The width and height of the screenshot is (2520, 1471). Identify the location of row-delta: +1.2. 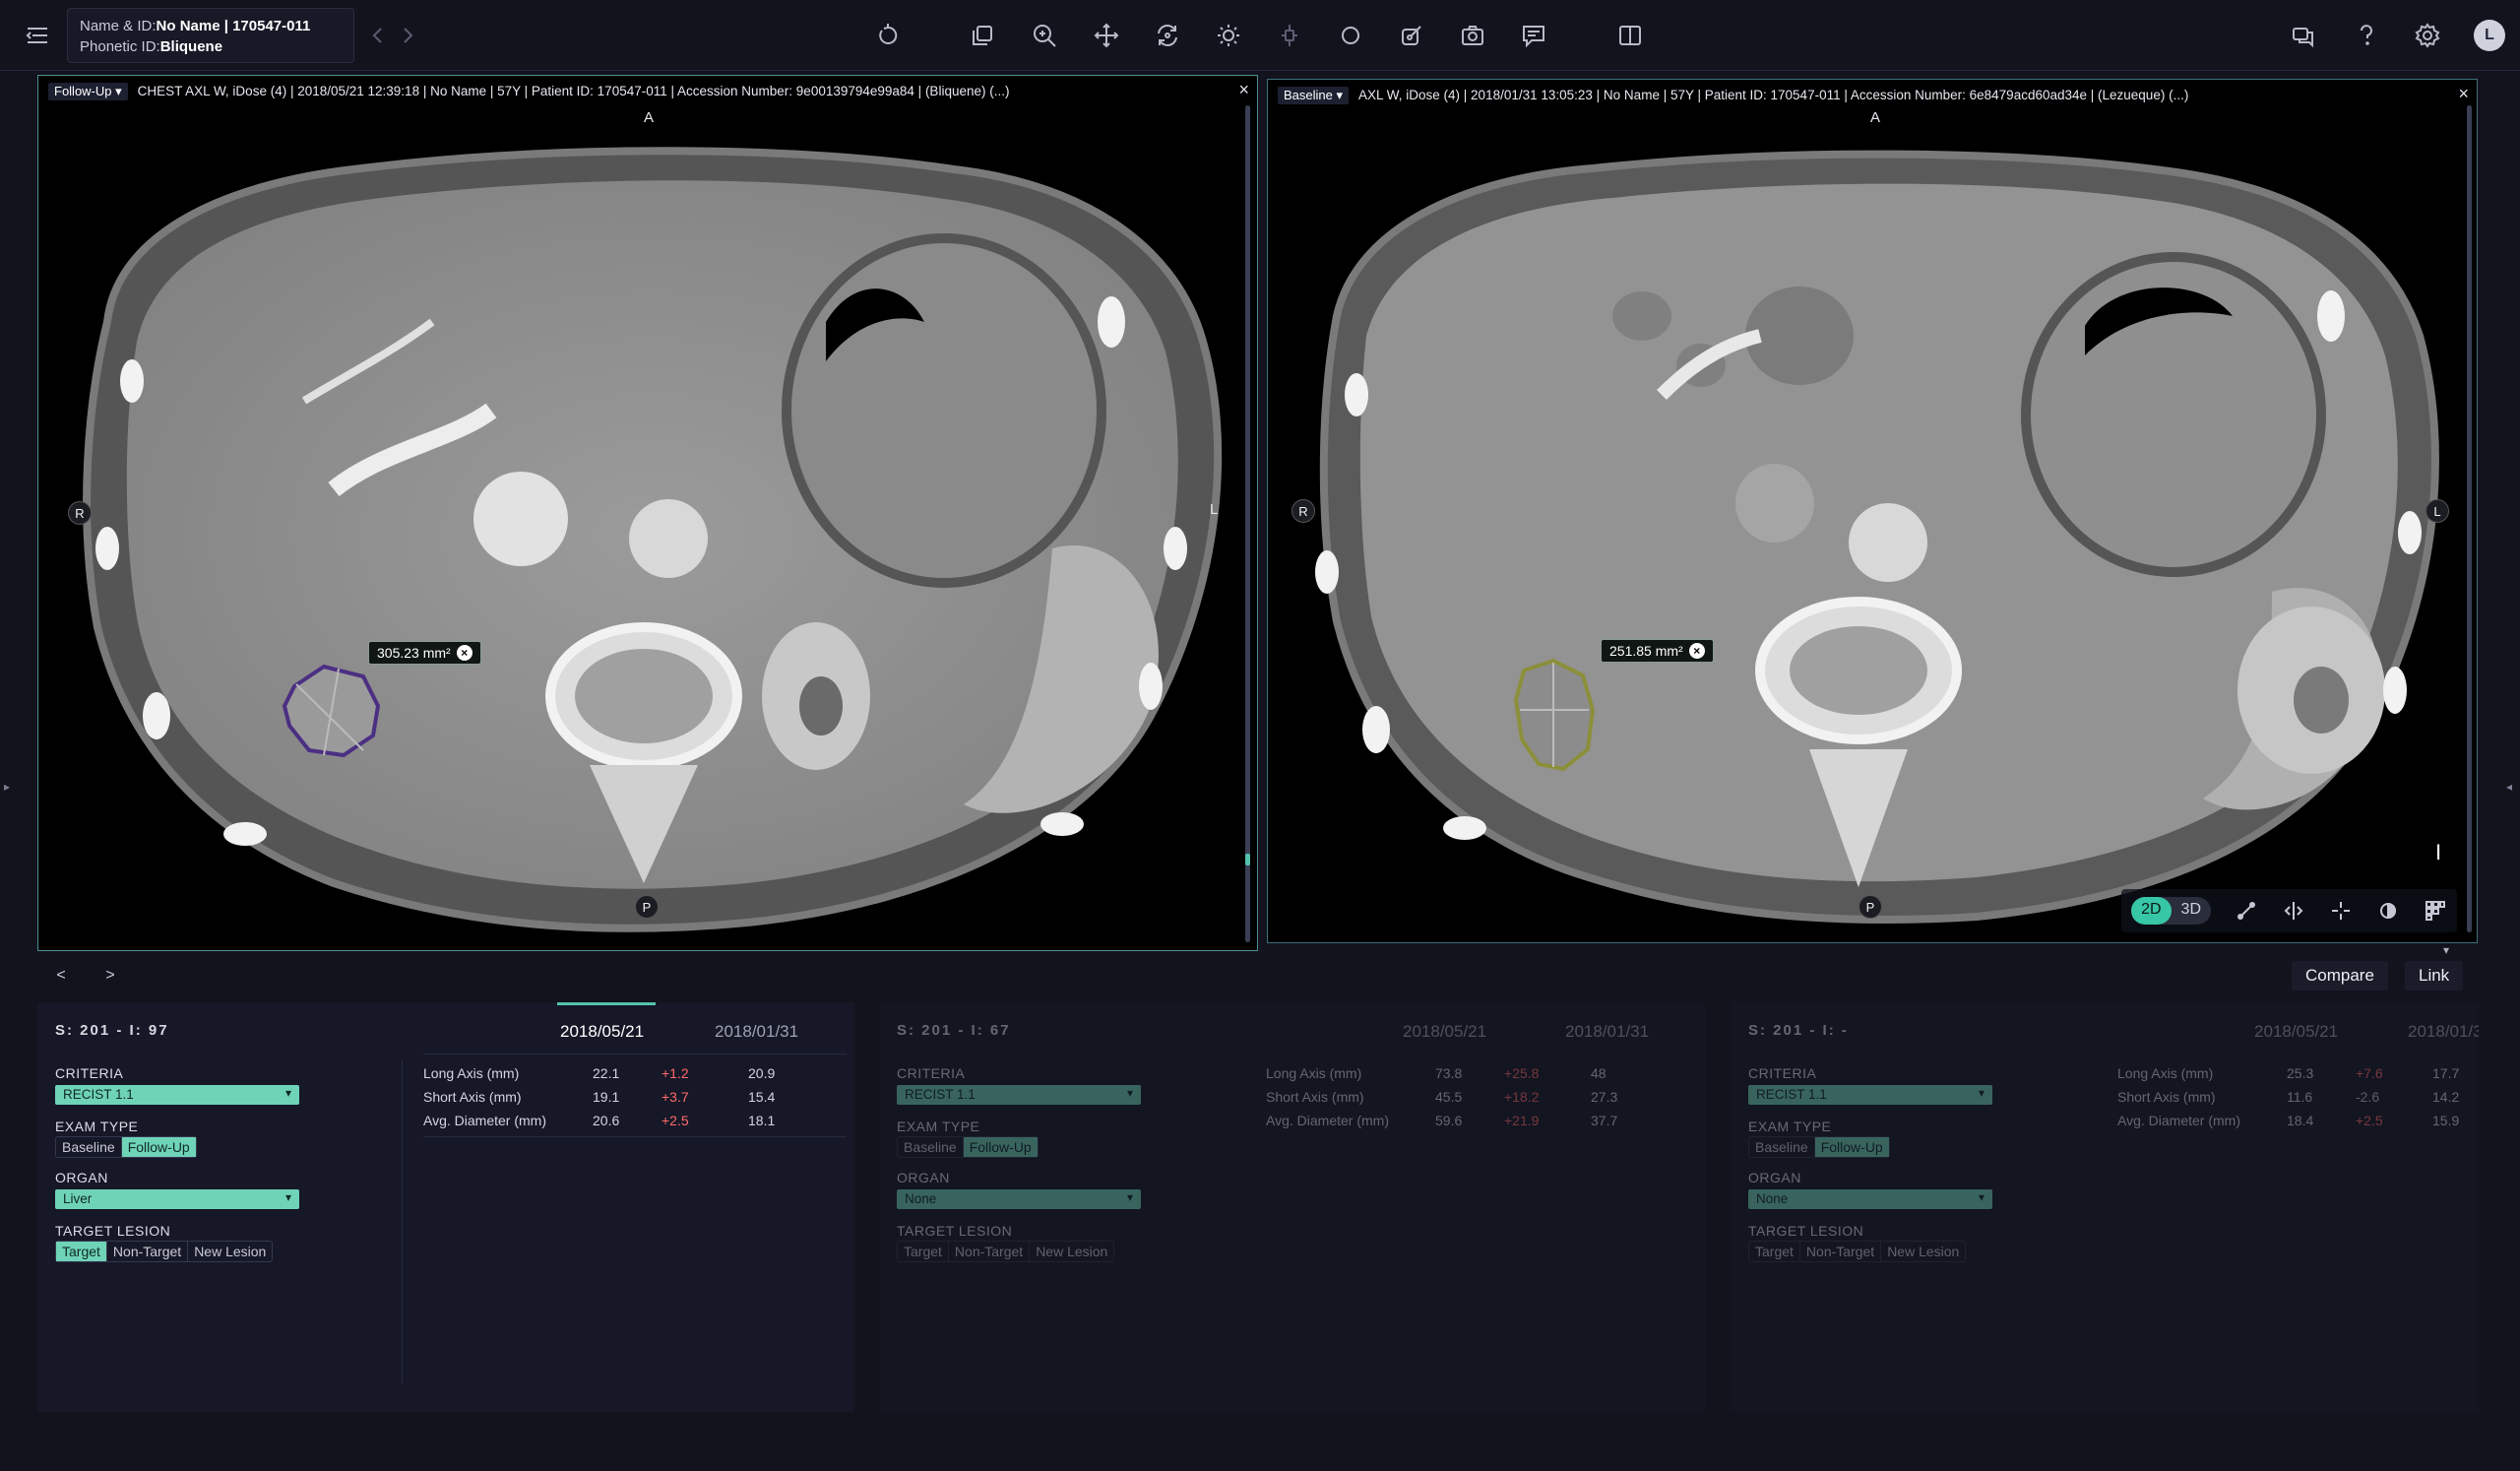
(675, 1073).